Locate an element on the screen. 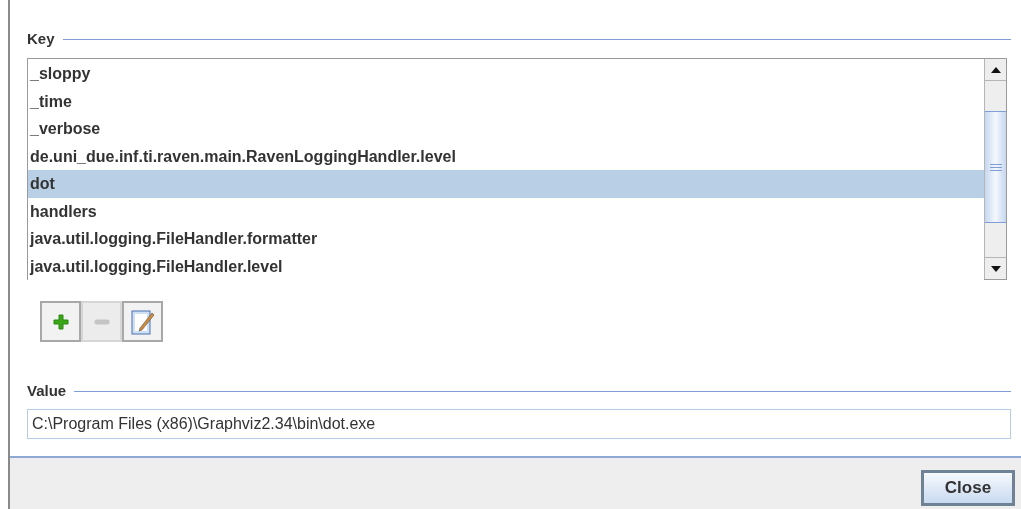  minus-icon is located at coordinates (101, 321).